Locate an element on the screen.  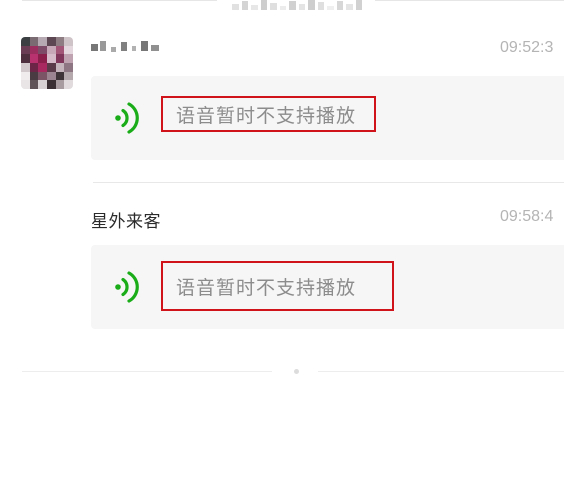
end-separator-line-left is located at coordinates (147, 371).